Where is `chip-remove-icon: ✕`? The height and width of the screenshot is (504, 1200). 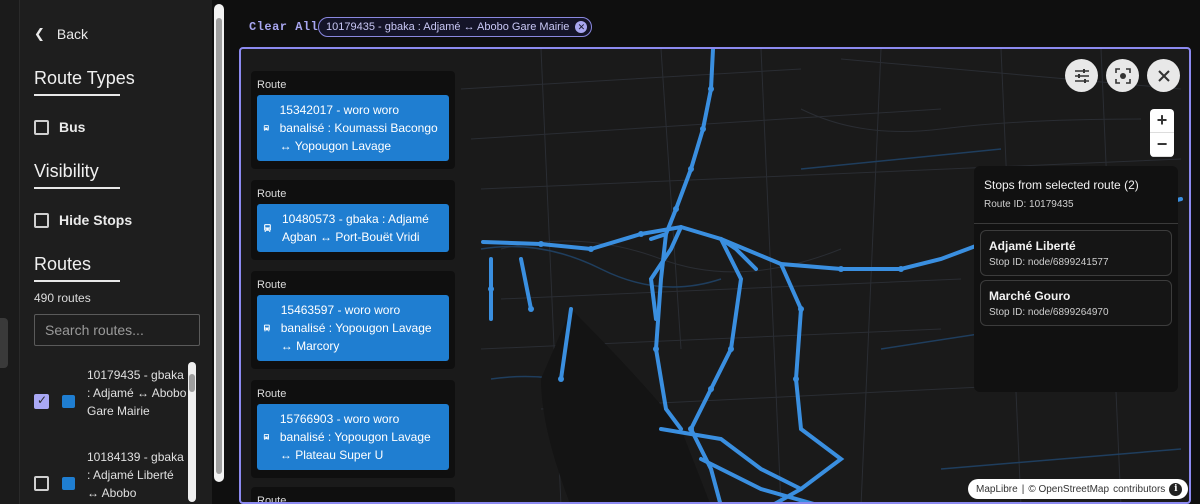 chip-remove-icon: ✕ is located at coordinates (581, 27).